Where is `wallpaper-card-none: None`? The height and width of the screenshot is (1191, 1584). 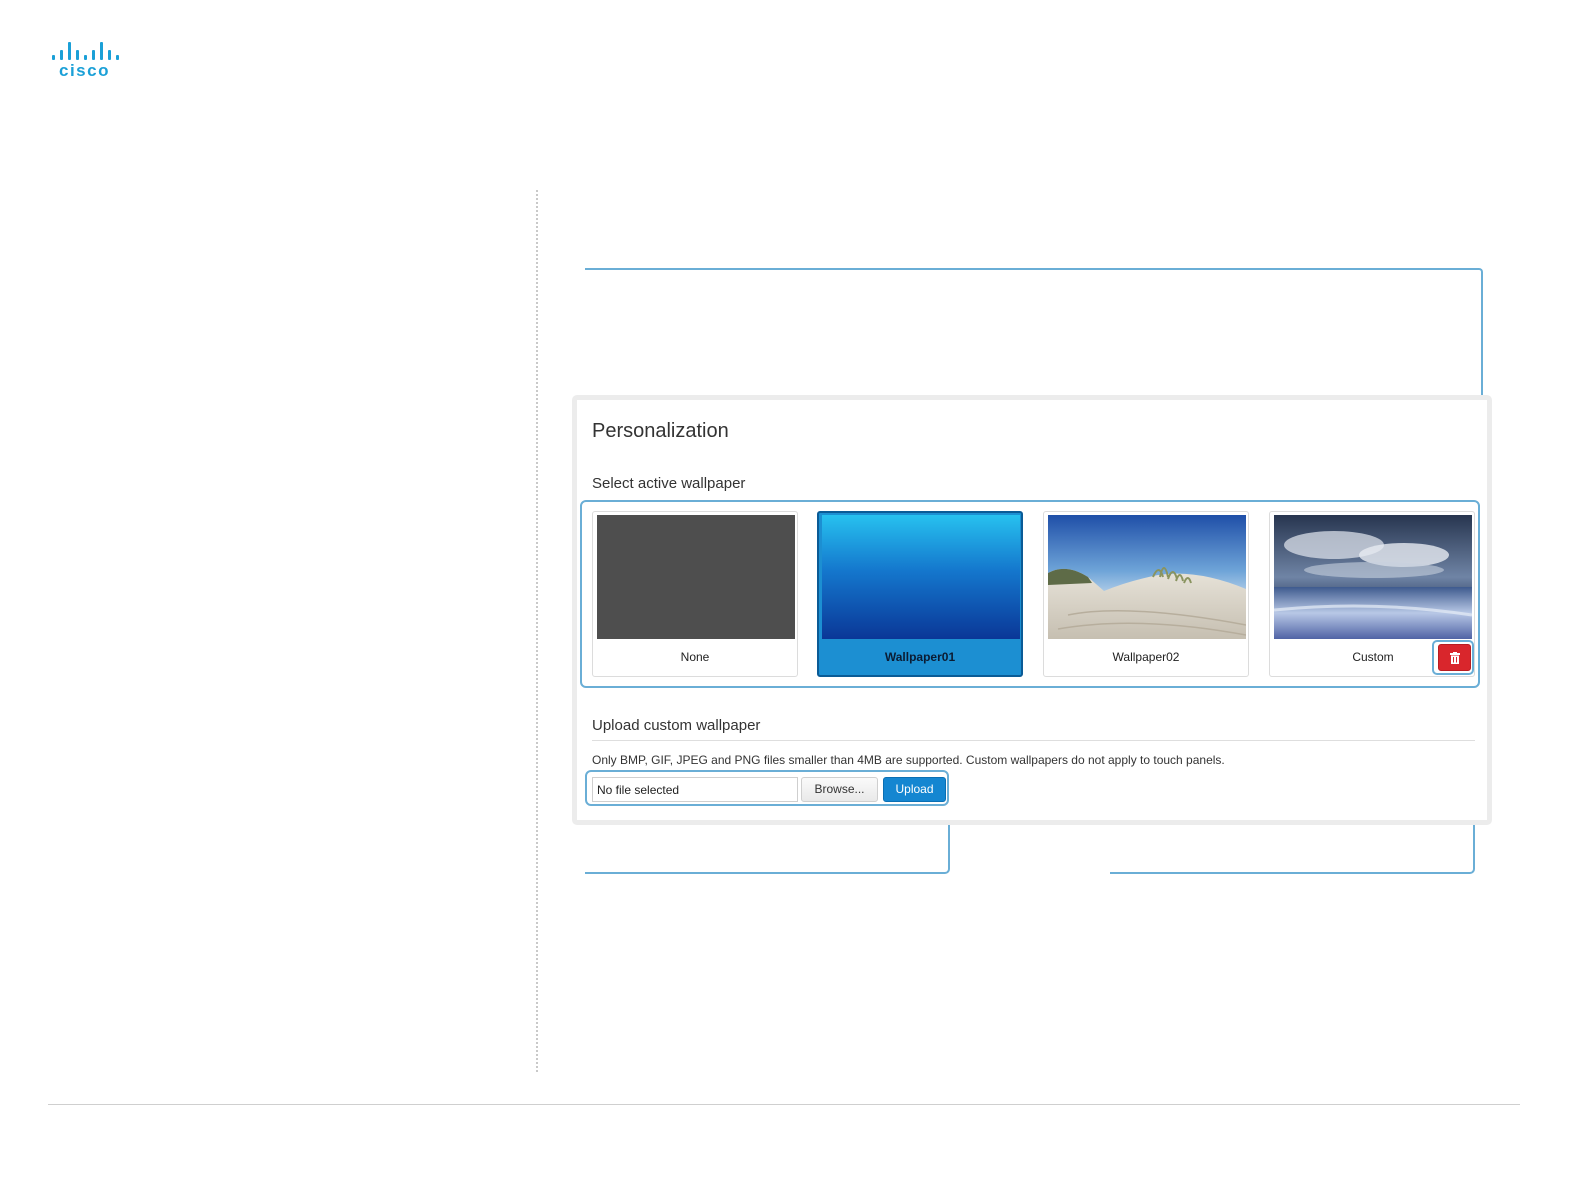
wallpaper-card-none: None is located at coordinates (695, 594).